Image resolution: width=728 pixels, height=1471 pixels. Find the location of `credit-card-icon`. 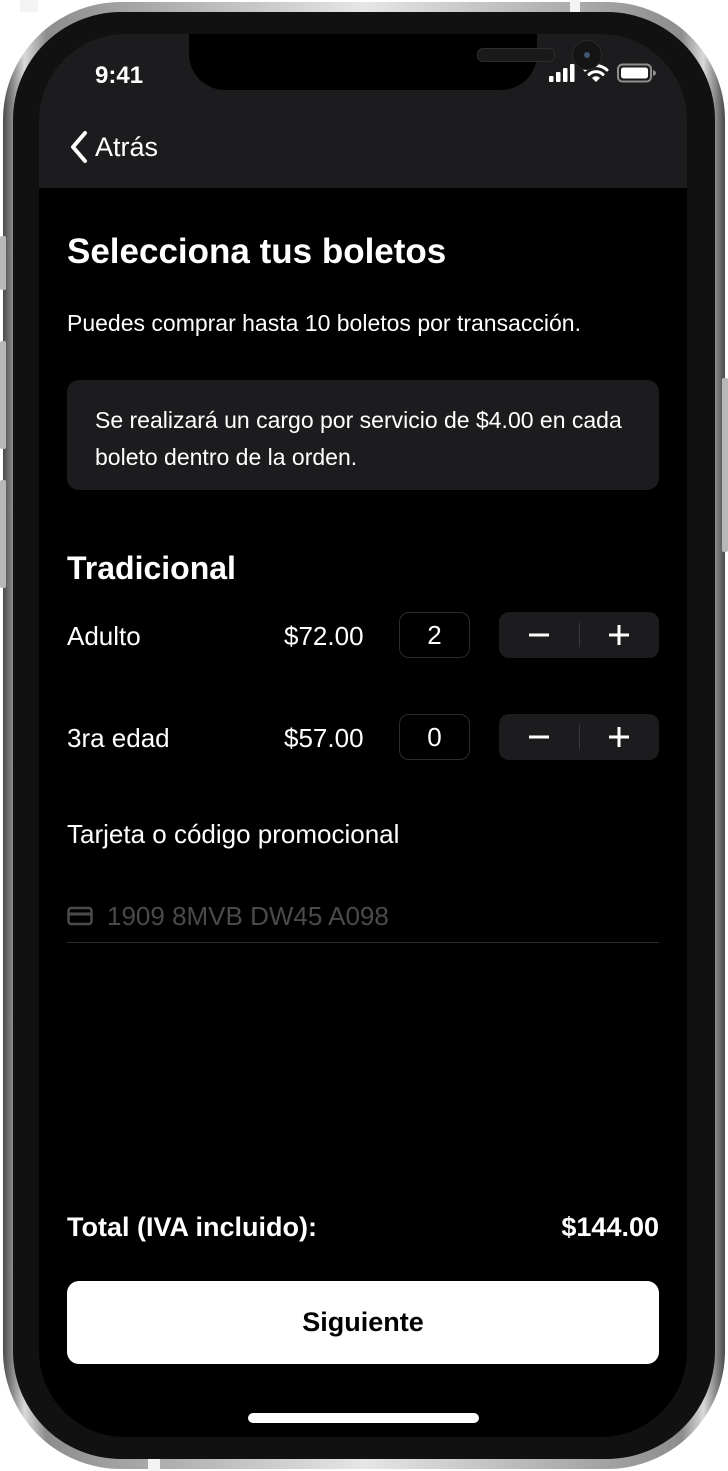

credit-card-icon is located at coordinates (80, 916).